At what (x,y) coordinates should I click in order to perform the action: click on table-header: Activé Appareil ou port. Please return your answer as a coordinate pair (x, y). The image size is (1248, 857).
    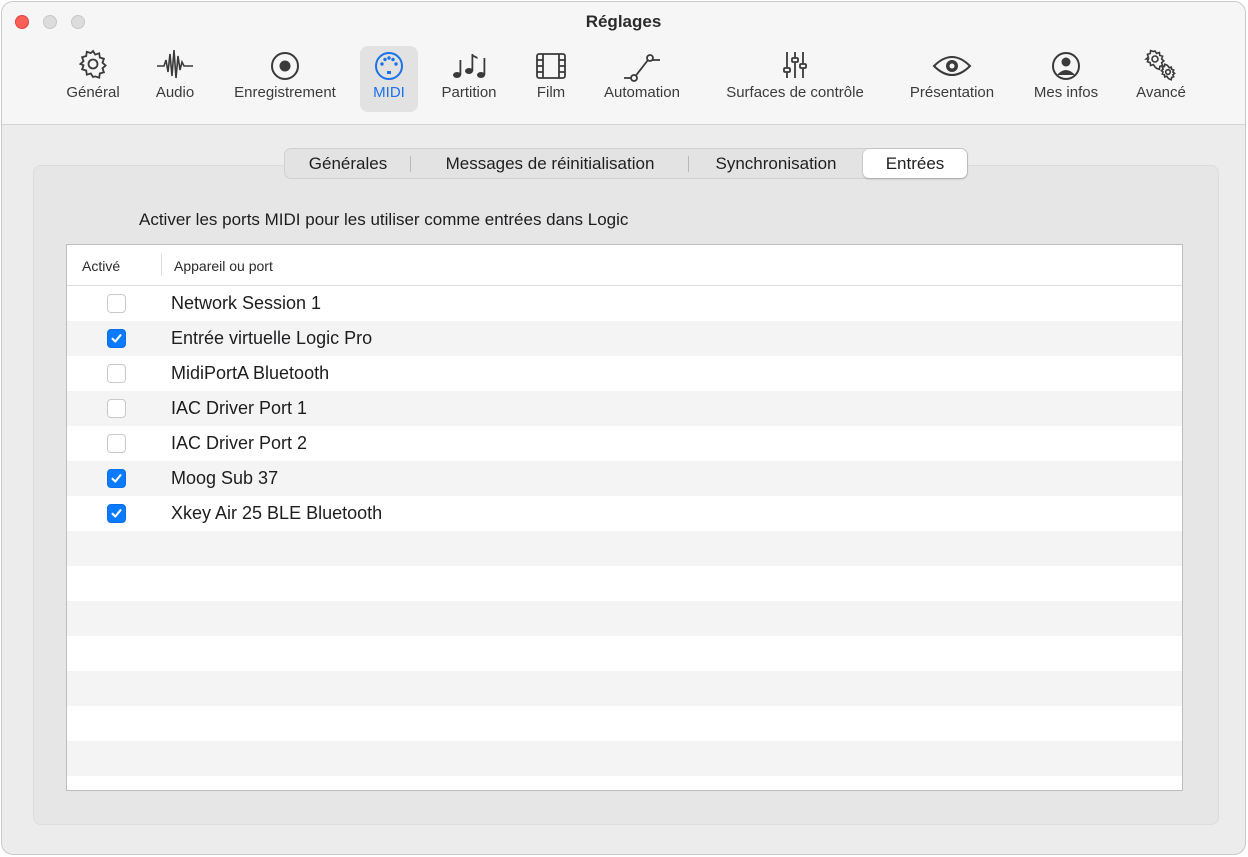
    Looking at the image, I should click on (624, 265).